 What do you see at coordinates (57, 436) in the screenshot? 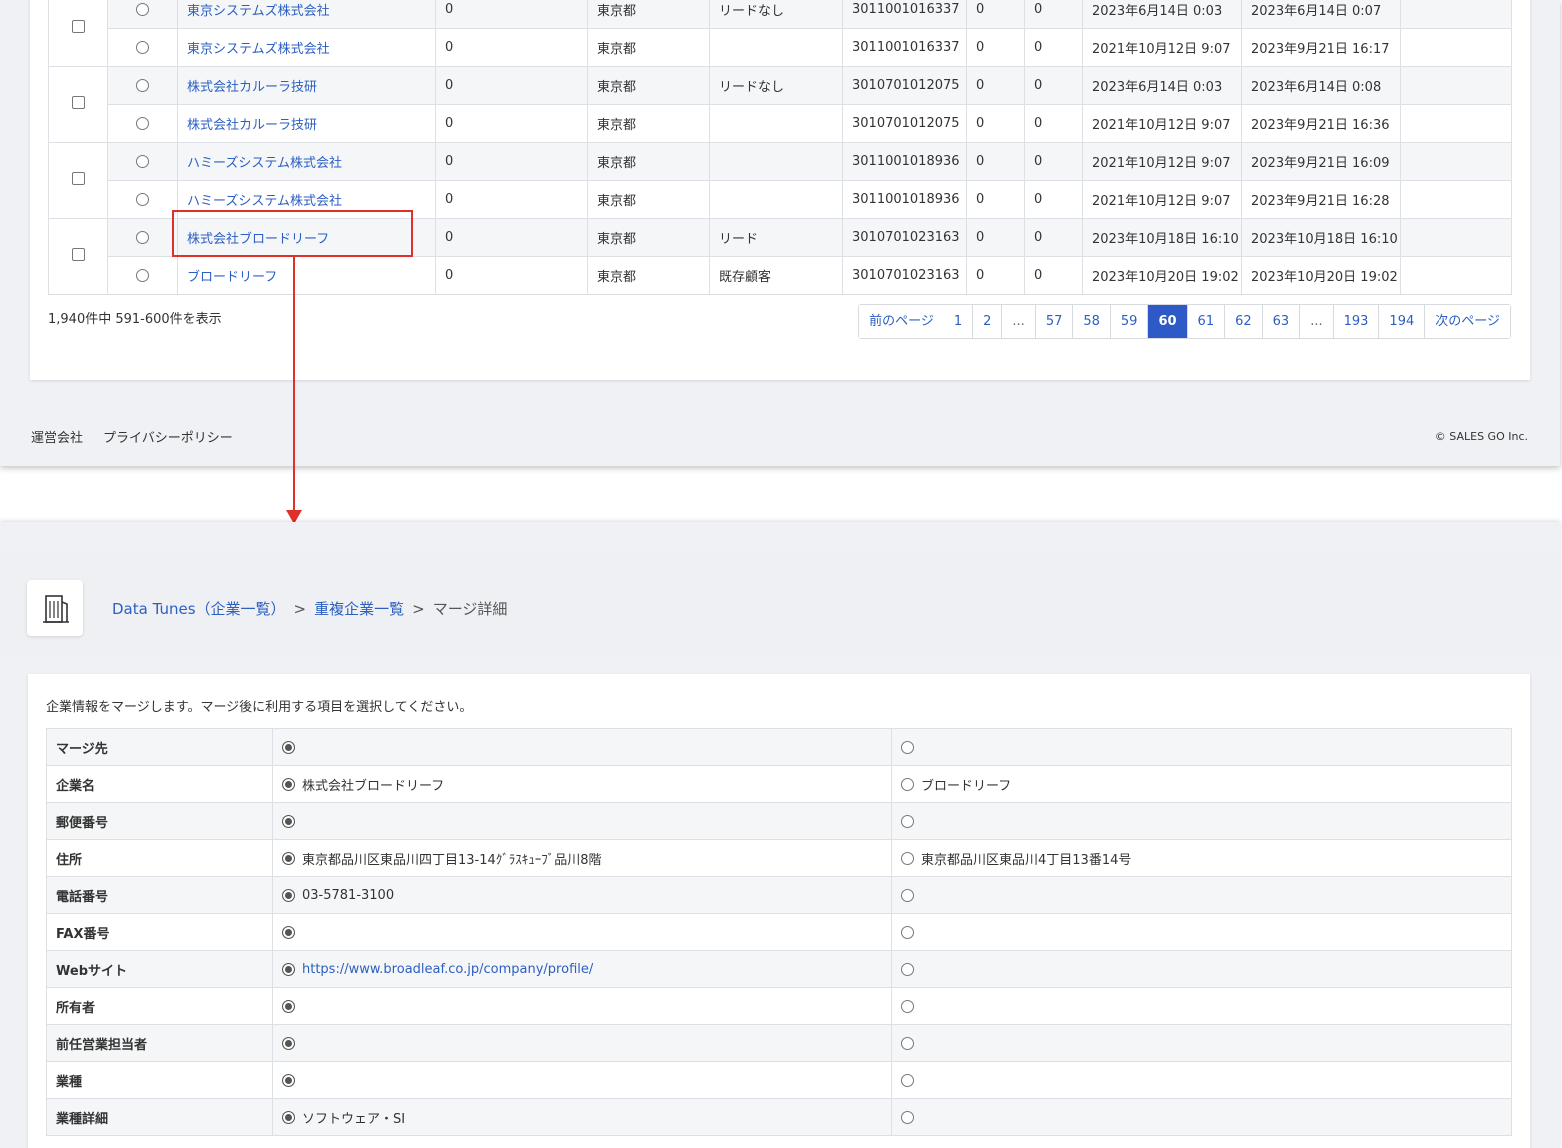
I see `footer-link-company: 運営会社` at bounding box center [57, 436].